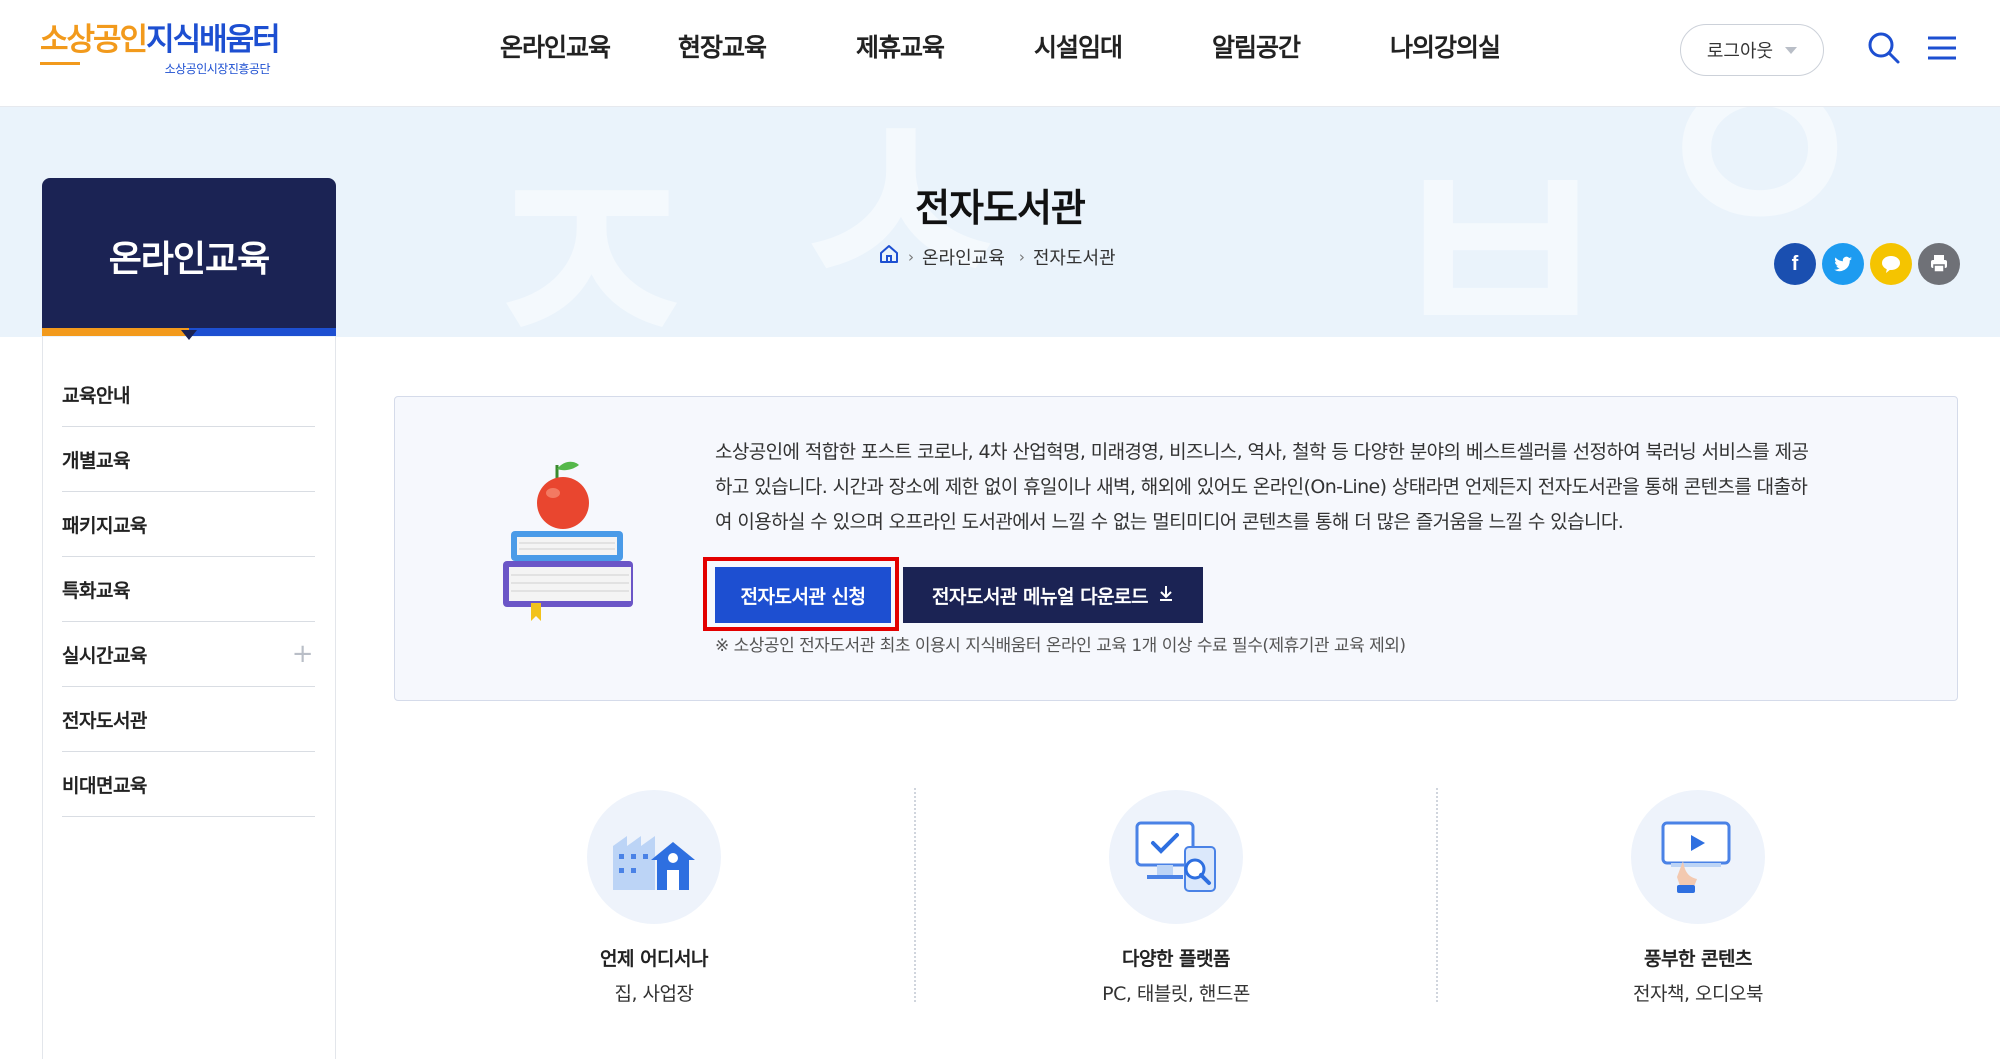  I want to click on e-library-apply-button: 전자도서관 신청, so click(803, 595).